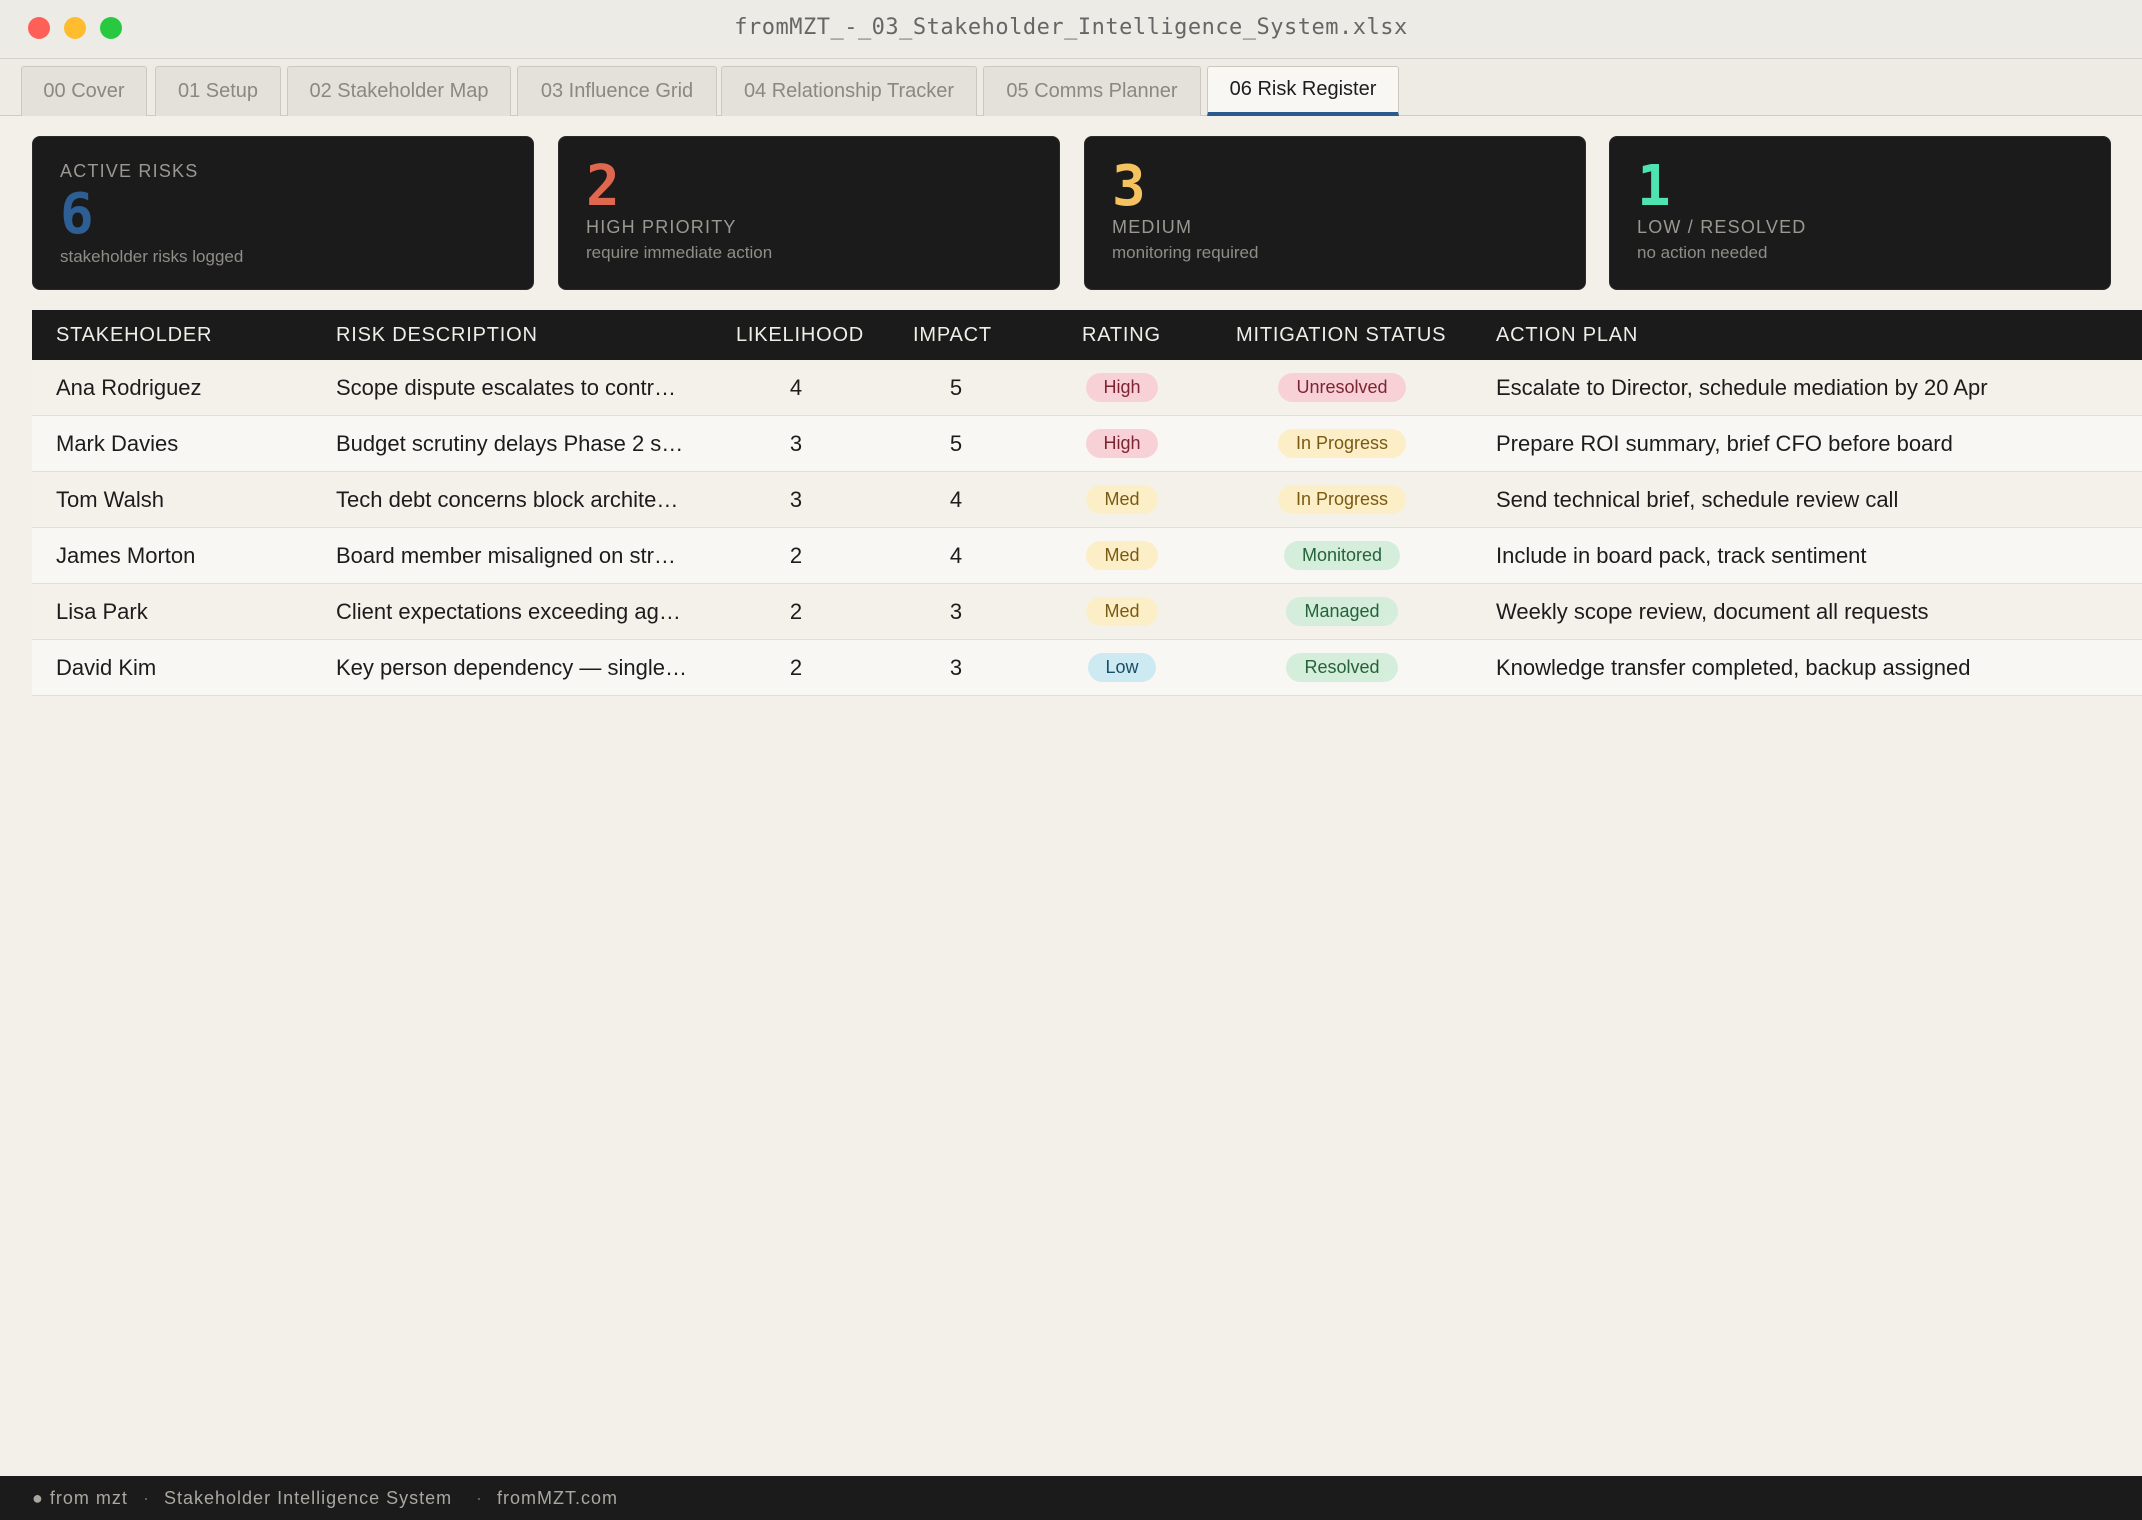 This screenshot has height=1520, width=2142. What do you see at coordinates (102, 611) in the screenshot?
I see `stakeholder-cell: Lisa Park` at bounding box center [102, 611].